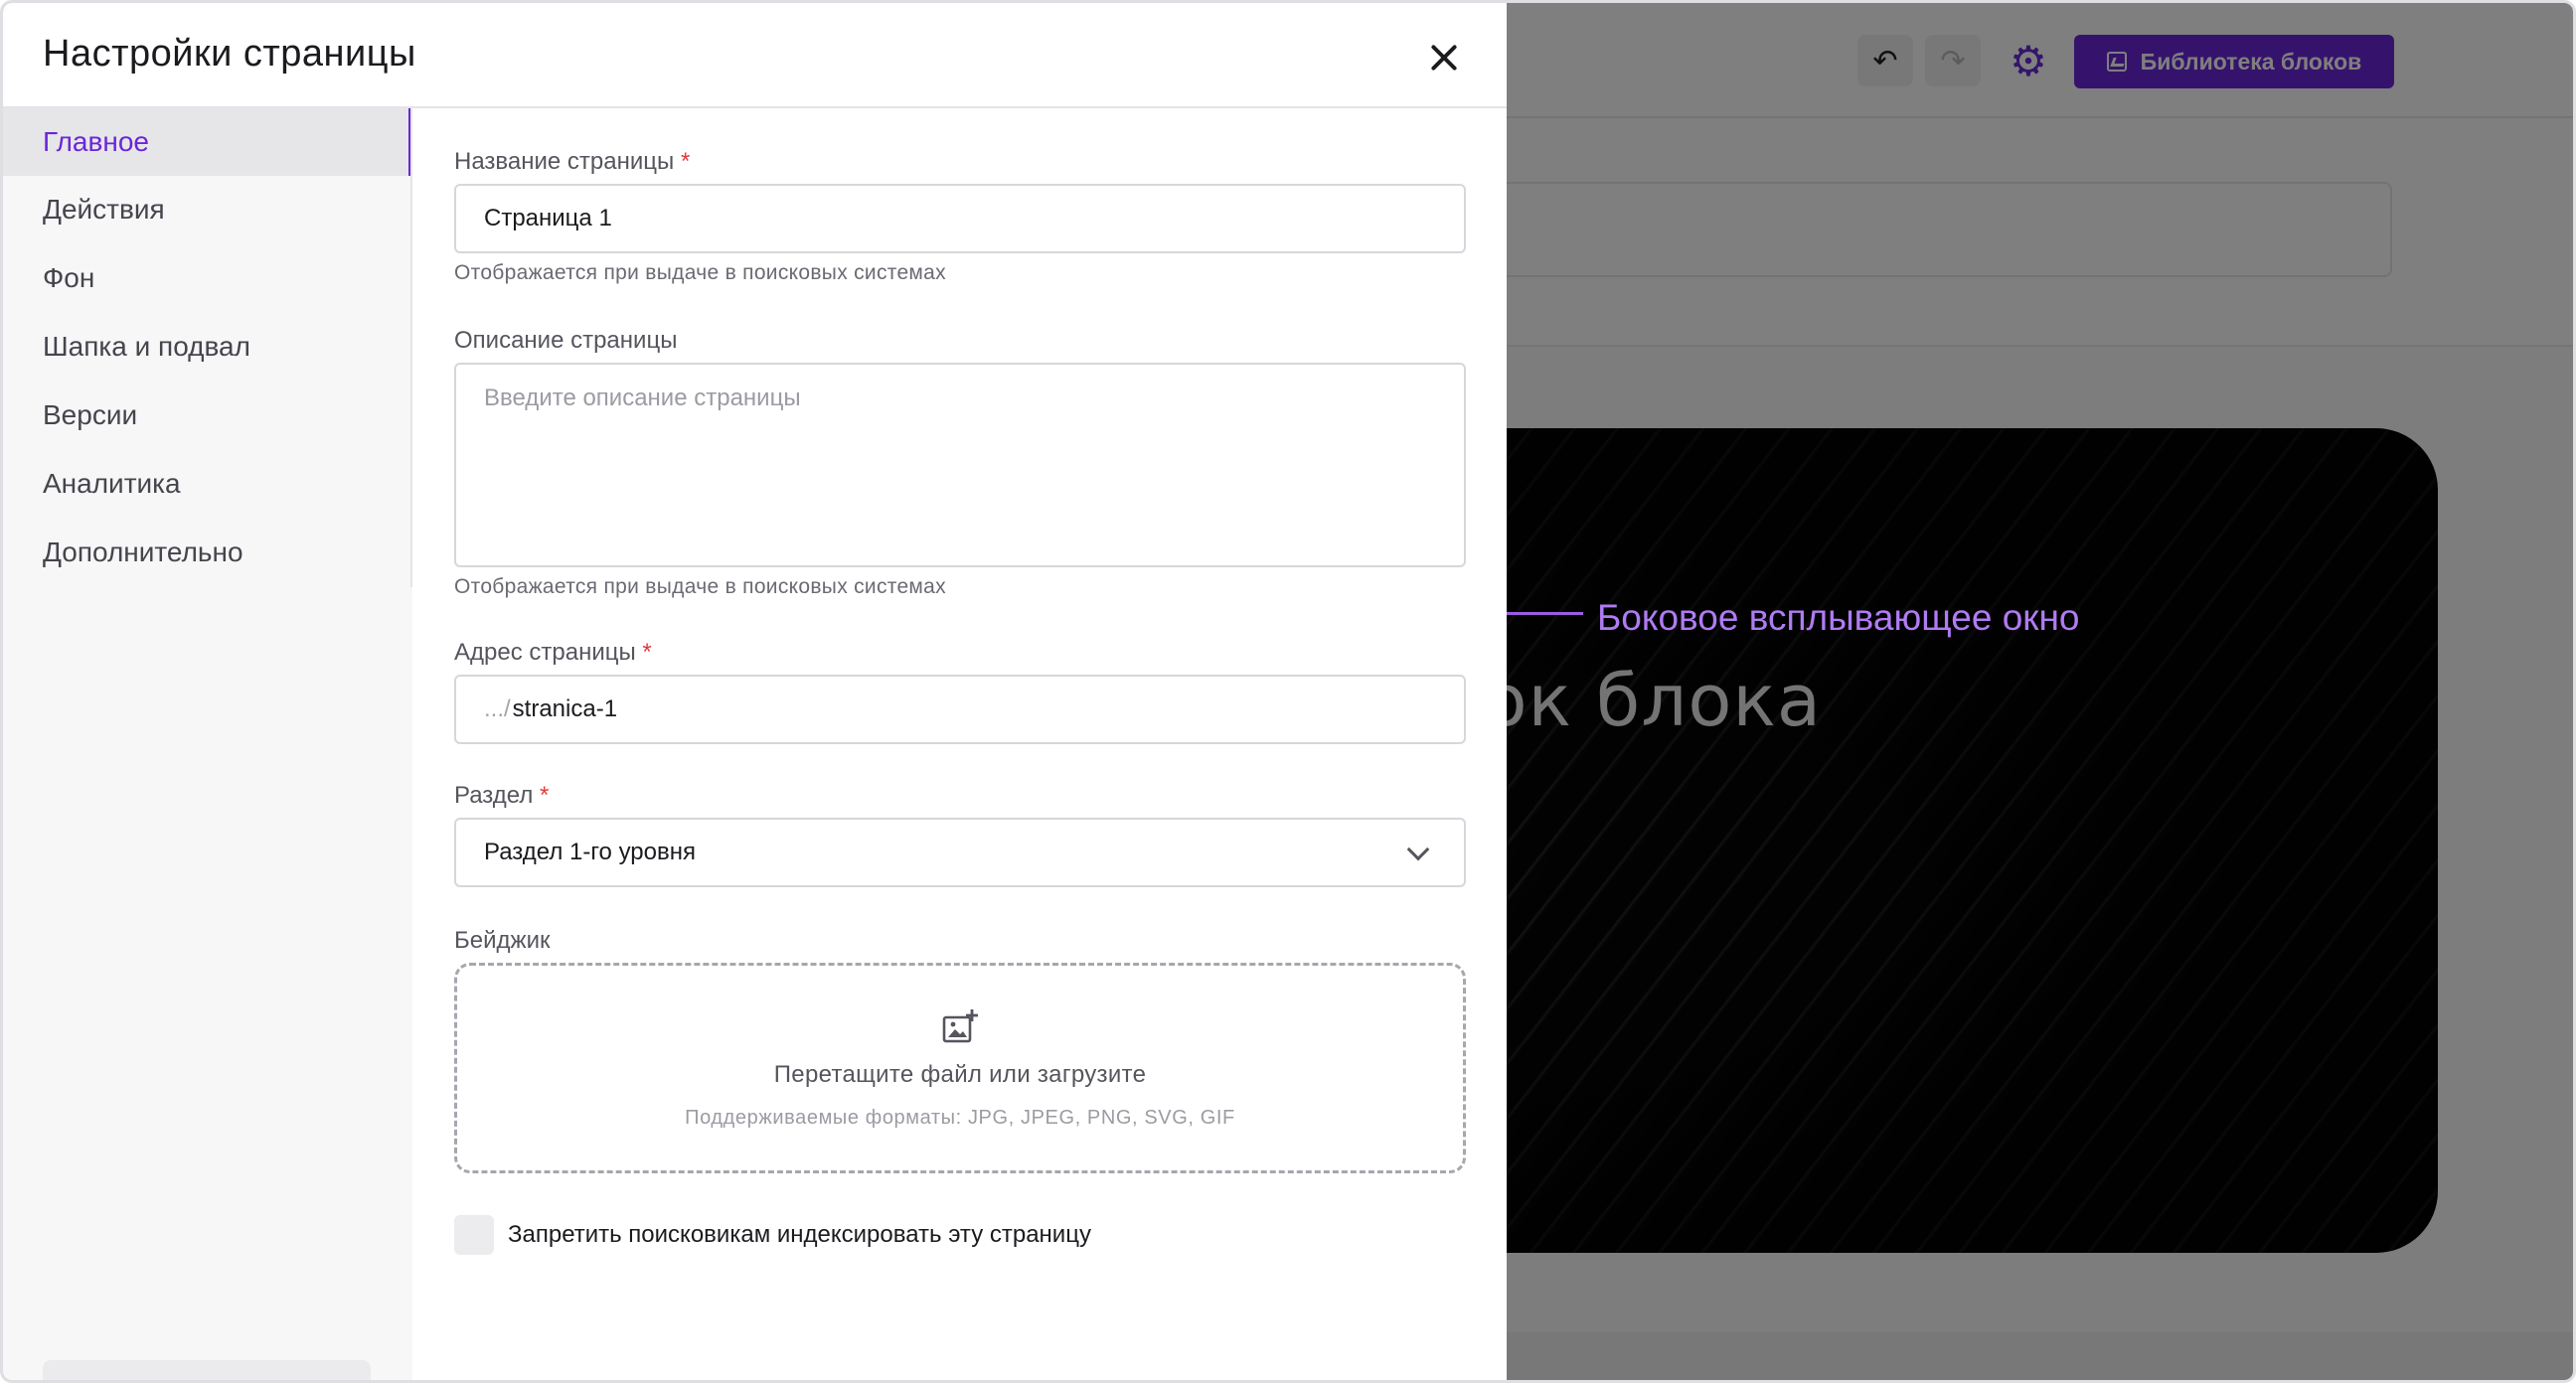 This screenshot has height=1383, width=2576. Describe the element at coordinates (411, 347) in the screenshot. I see `nav-divider` at that location.